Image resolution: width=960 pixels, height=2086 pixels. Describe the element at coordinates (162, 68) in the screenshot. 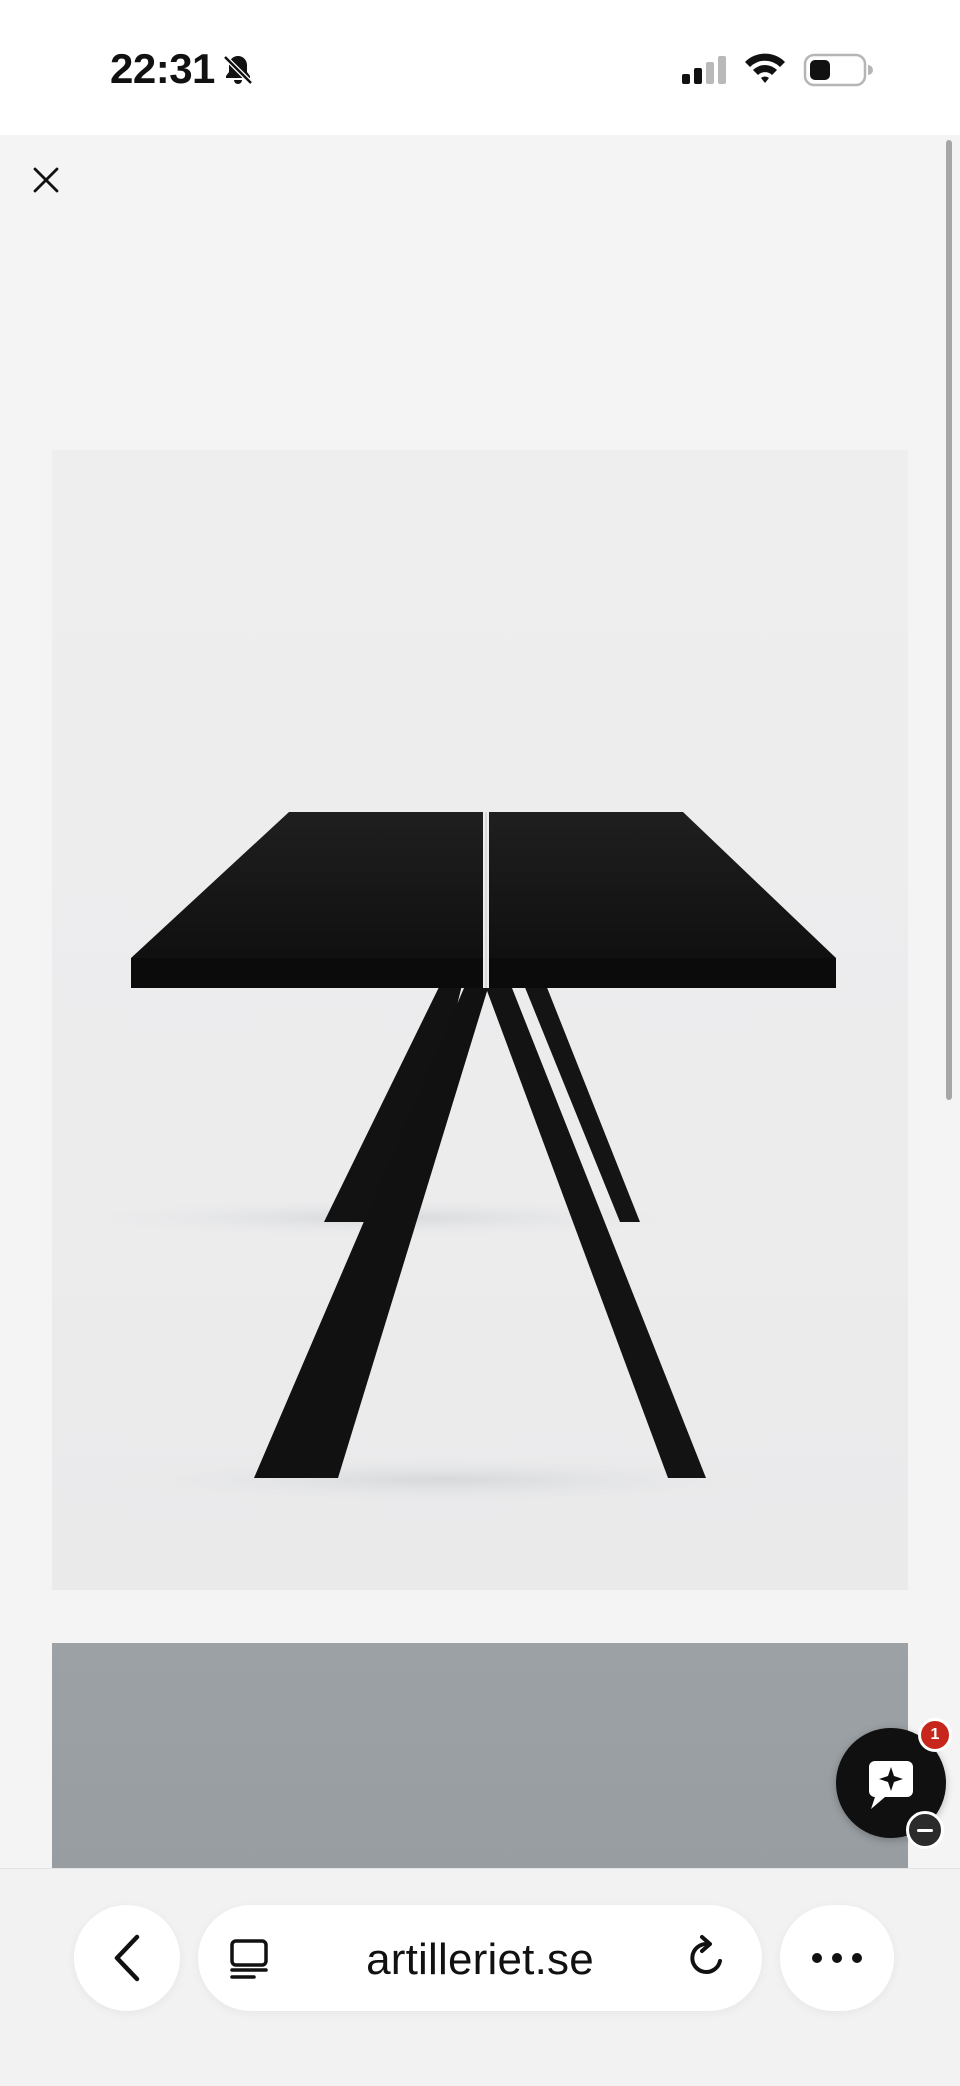

I see `status-time: 22:31` at that location.